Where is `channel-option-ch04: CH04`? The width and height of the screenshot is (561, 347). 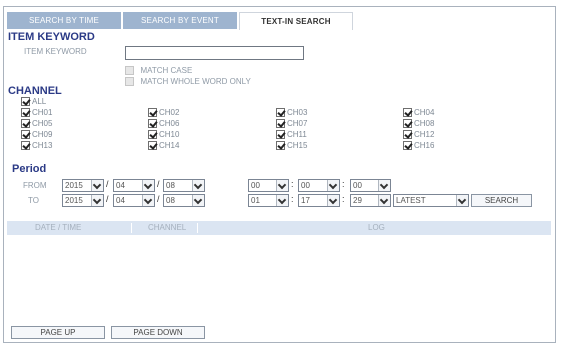
channel-option-ch04: CH04 is located at coordinates (419, 113).